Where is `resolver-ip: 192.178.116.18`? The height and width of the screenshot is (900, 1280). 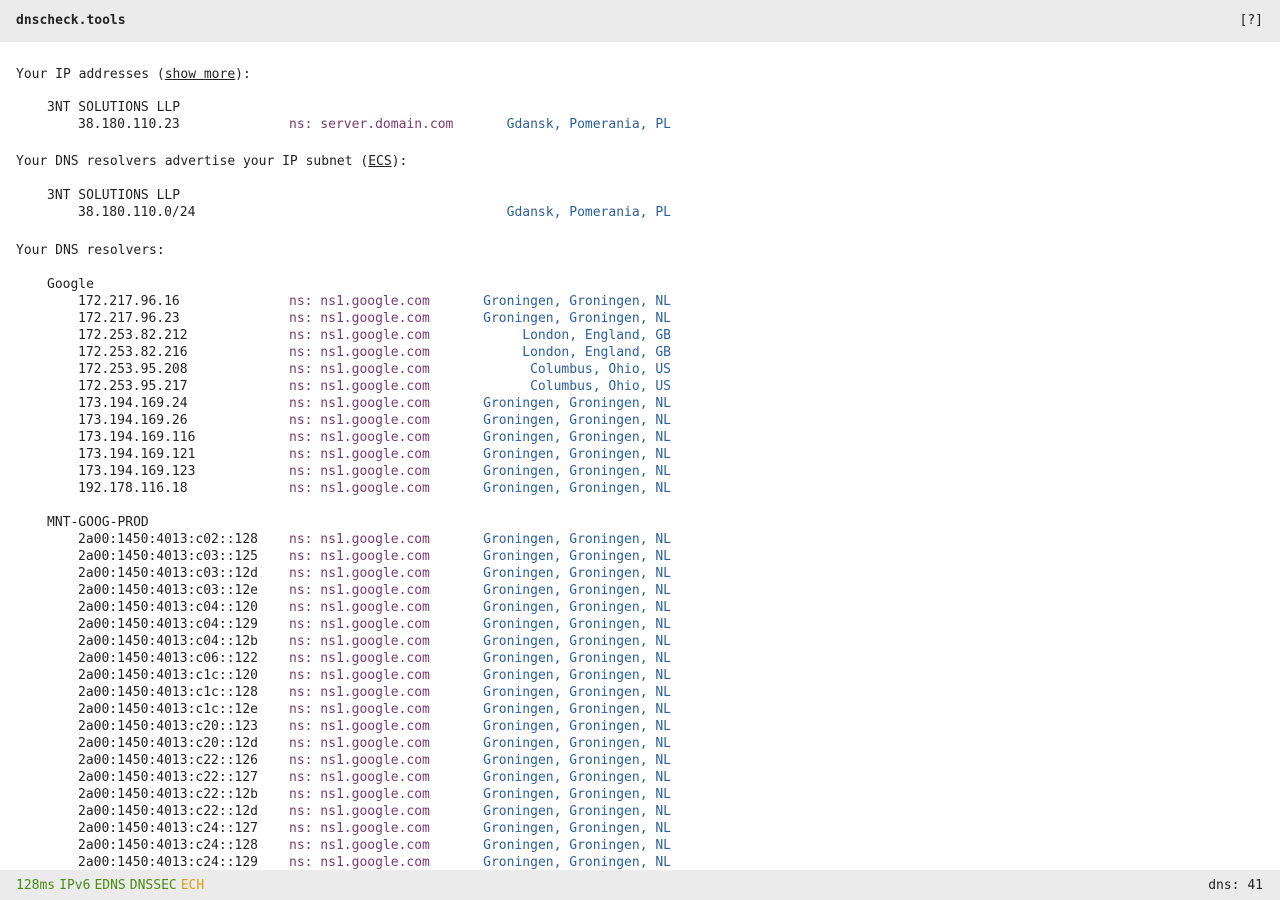 resolver-ip: 192.178.116.18 is located at coordinates (133, 488).